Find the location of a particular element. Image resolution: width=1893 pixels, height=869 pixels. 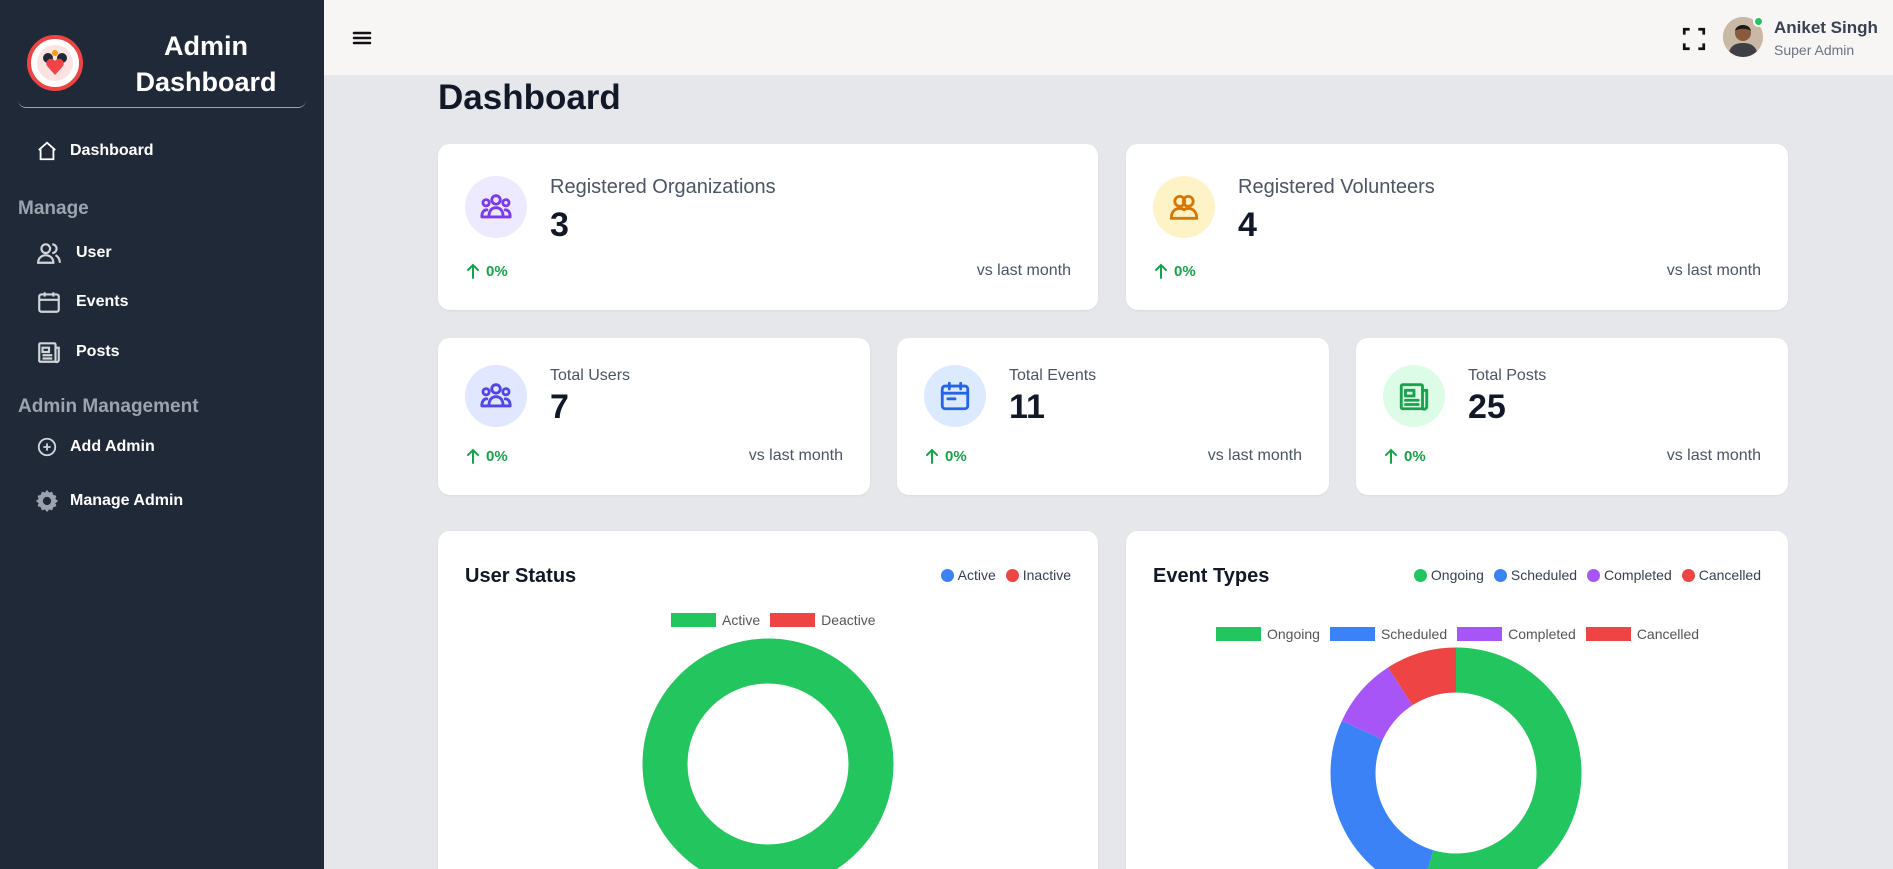

sidebar-item-events: Events is located at coordinates (82, 302).